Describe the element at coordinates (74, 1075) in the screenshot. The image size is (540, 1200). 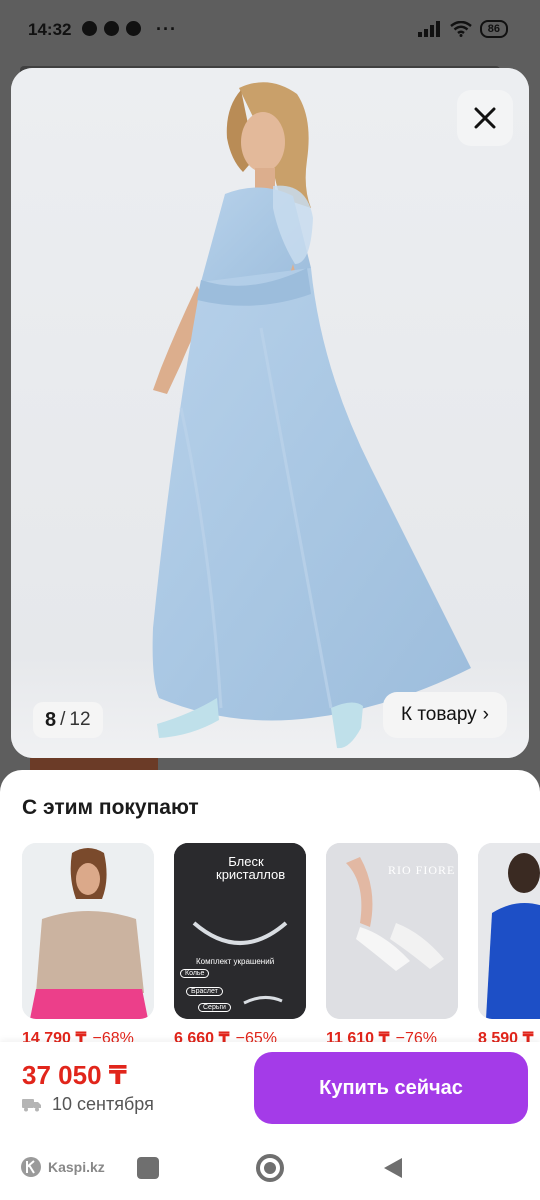
I see `product-price: 37 050 ₸` at that location.